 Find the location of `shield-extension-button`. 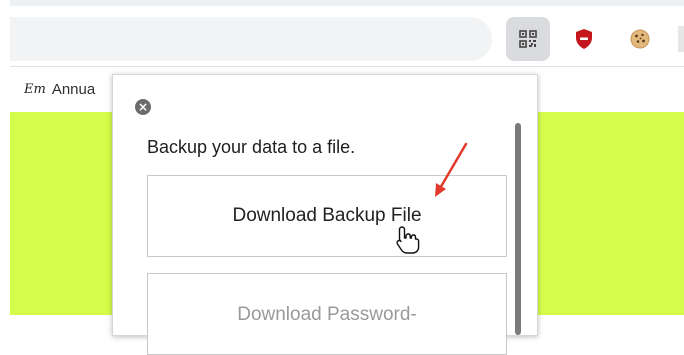

shield-extension-button is located at coordinates (584, 39).